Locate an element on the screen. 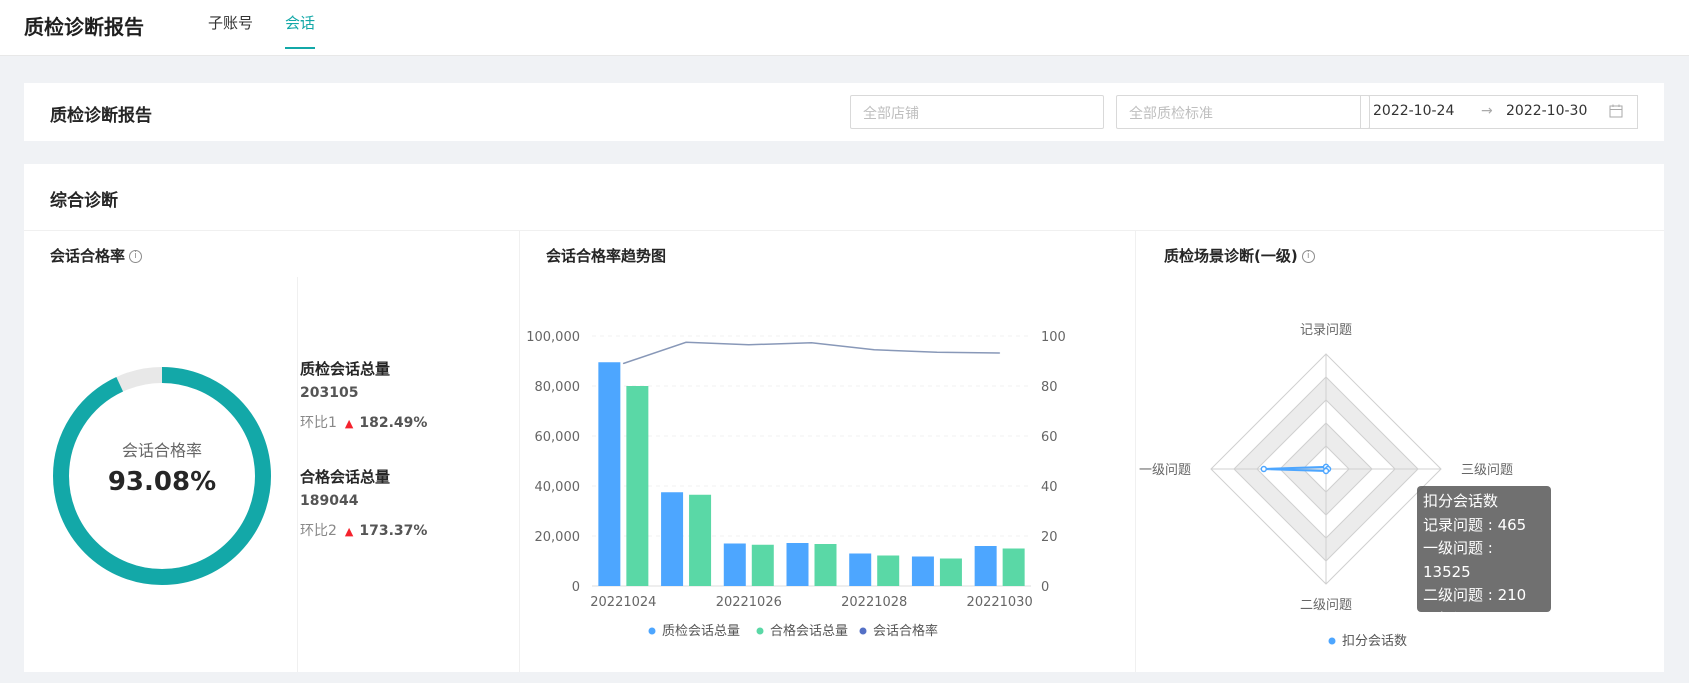 Image resolution: width=1689 pixels, height=683 pixels. radar-indicator-label: 一级问题 is located at coordinates (1165, 470).